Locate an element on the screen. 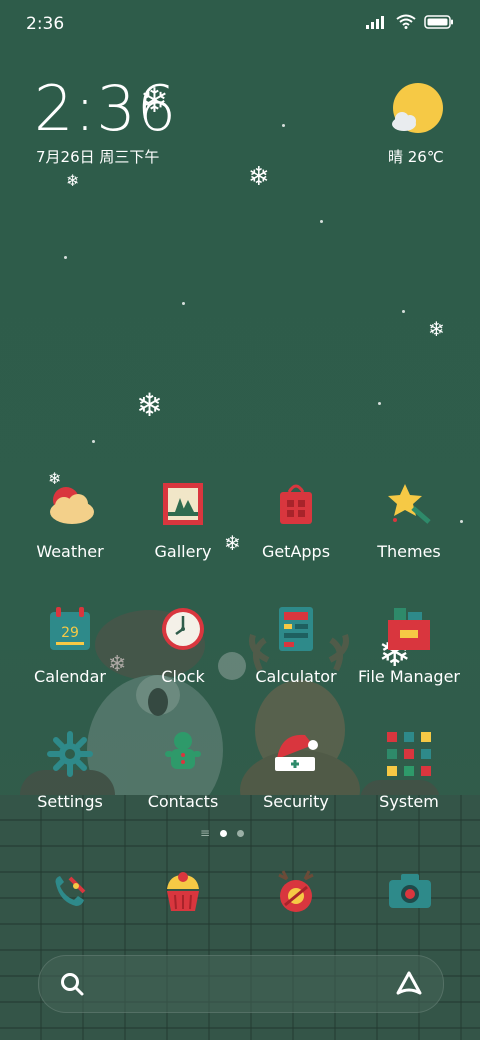  file-manager-icon is located at coordinates (409, 629).